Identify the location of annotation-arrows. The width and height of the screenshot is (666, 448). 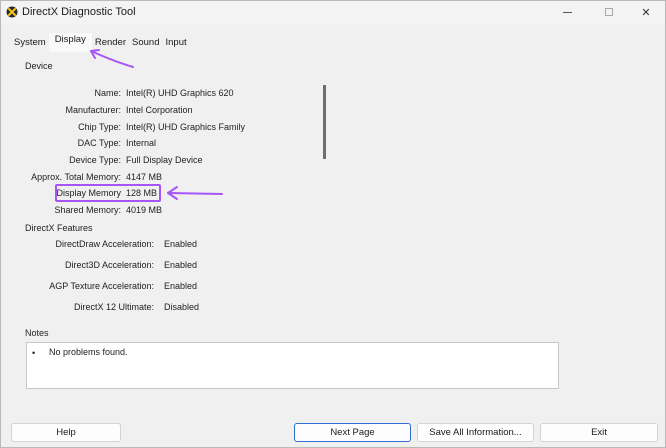
(156, 124).